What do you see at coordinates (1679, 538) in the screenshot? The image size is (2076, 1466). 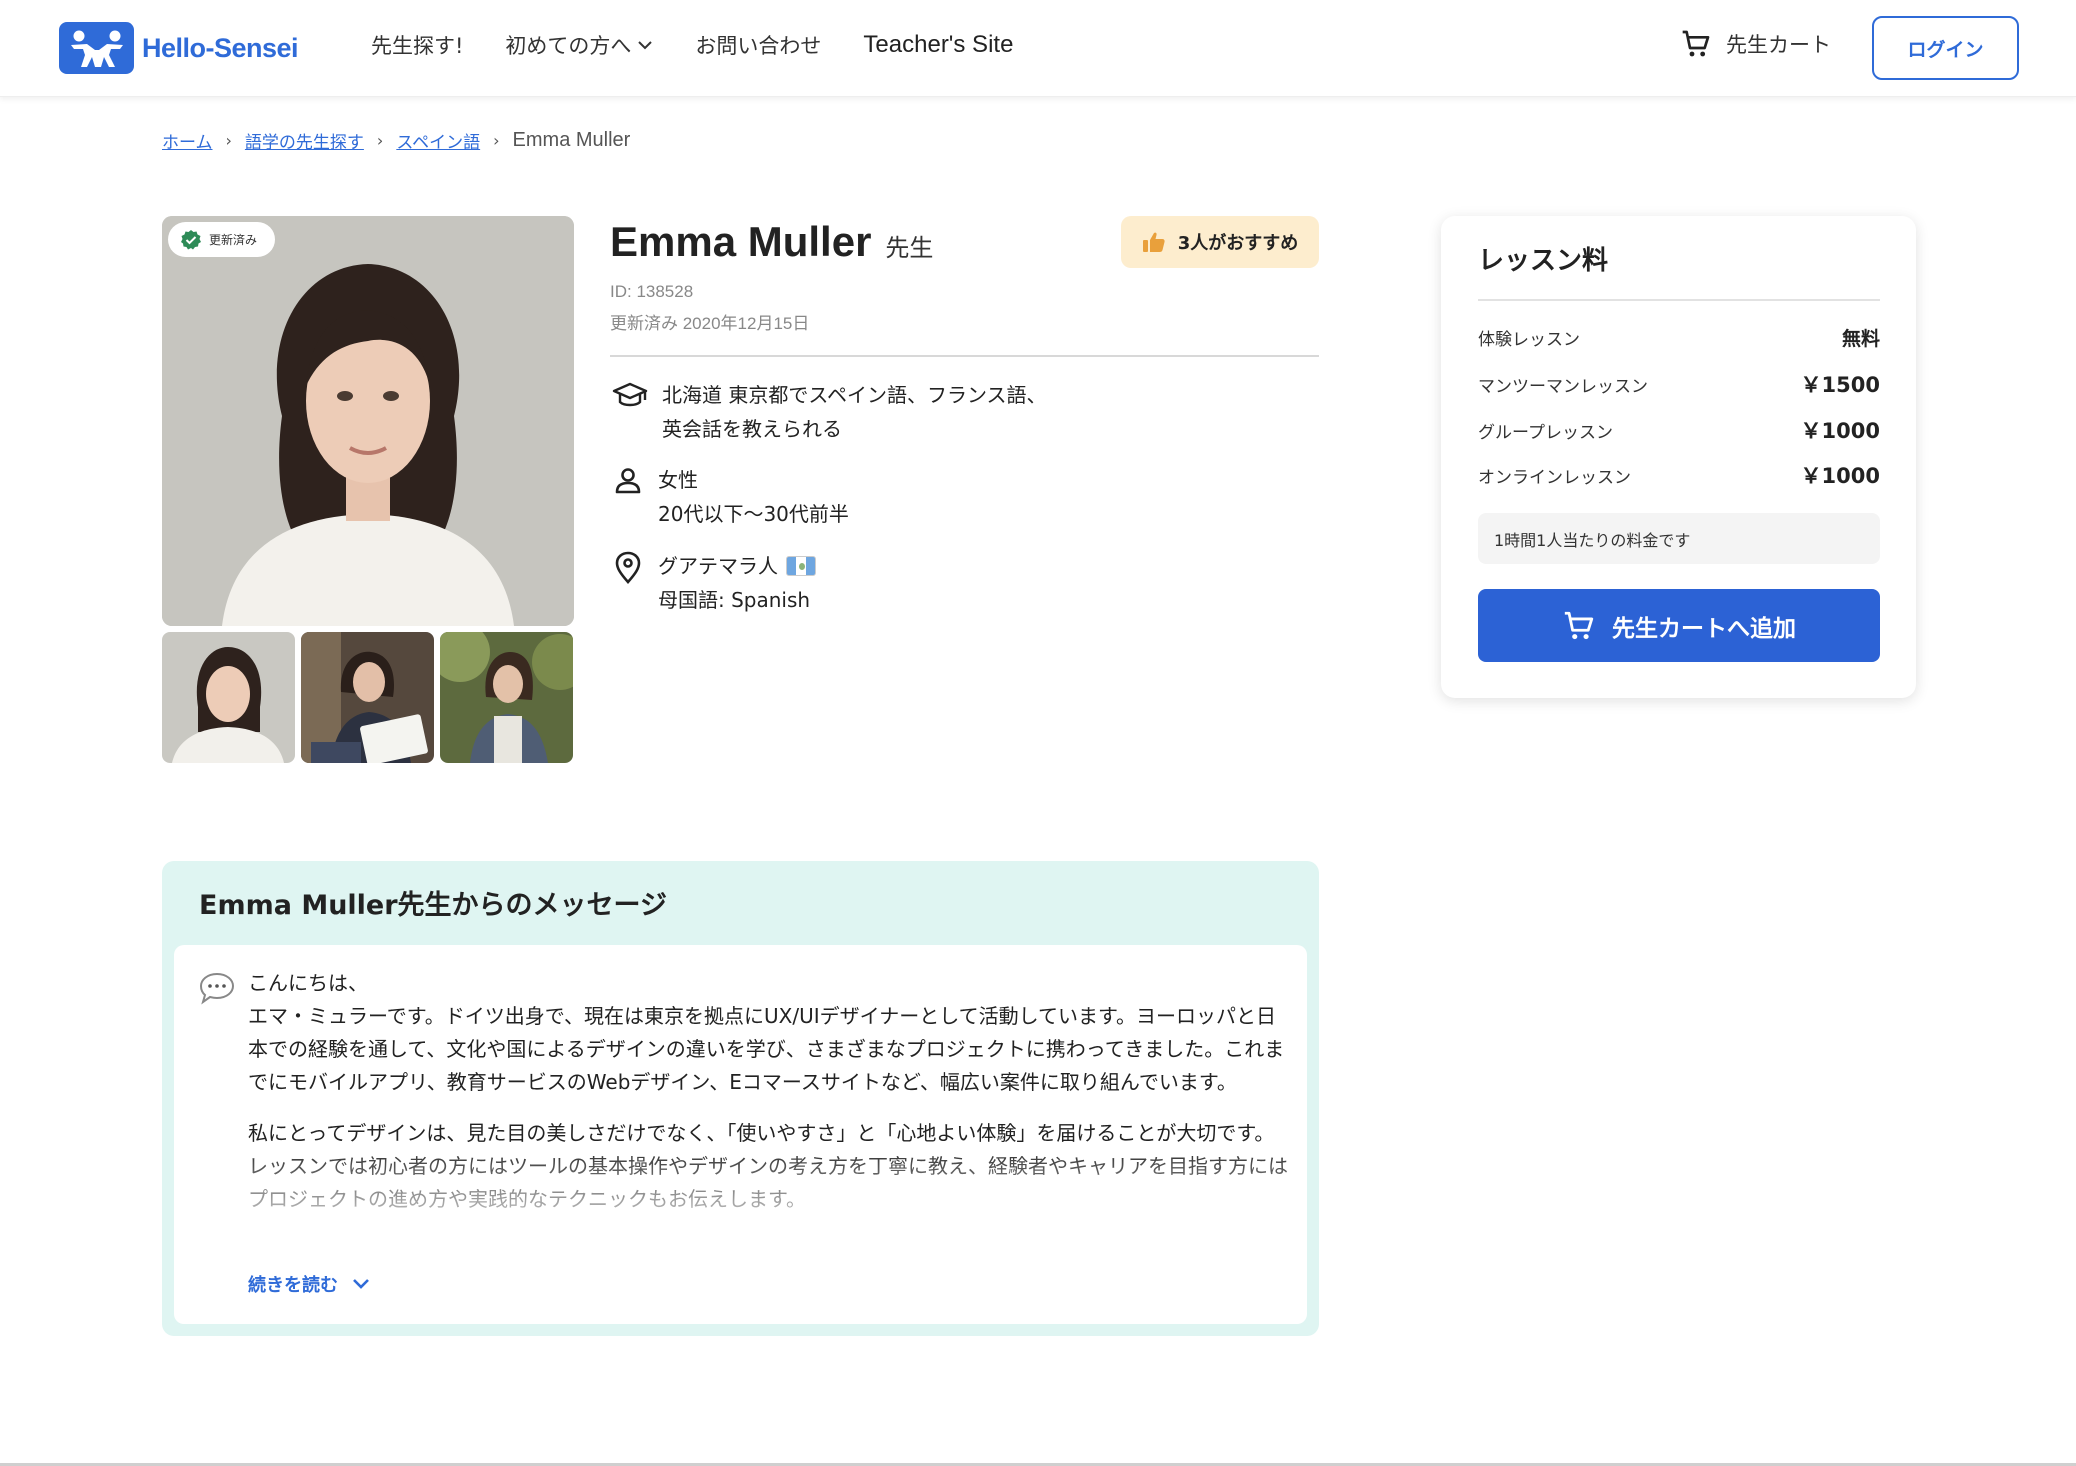 I see `price-note: 1時間1人当たりの料金です` at bounding box center [1679, 538].